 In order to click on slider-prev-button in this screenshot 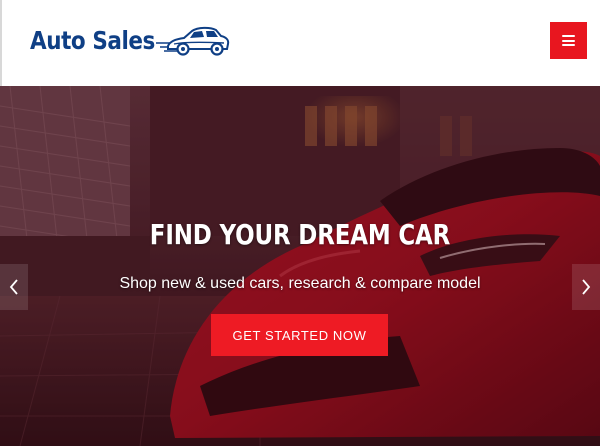, I will do `click(14, 287)`.